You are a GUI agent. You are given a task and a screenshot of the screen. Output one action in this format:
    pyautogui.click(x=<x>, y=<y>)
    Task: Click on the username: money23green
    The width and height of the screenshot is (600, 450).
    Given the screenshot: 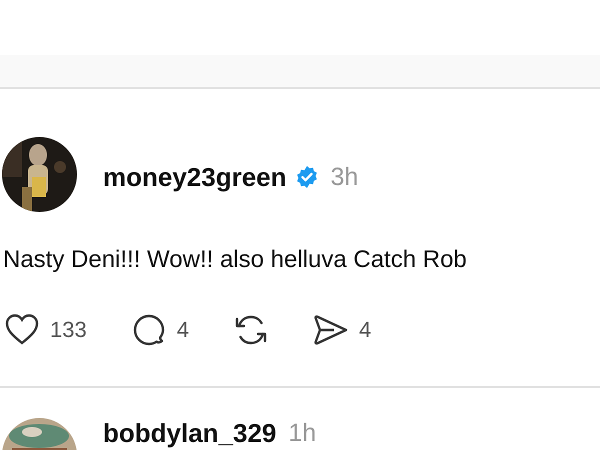 What is the action you would take?
    pyautogui.click(x=195, y=177)
    